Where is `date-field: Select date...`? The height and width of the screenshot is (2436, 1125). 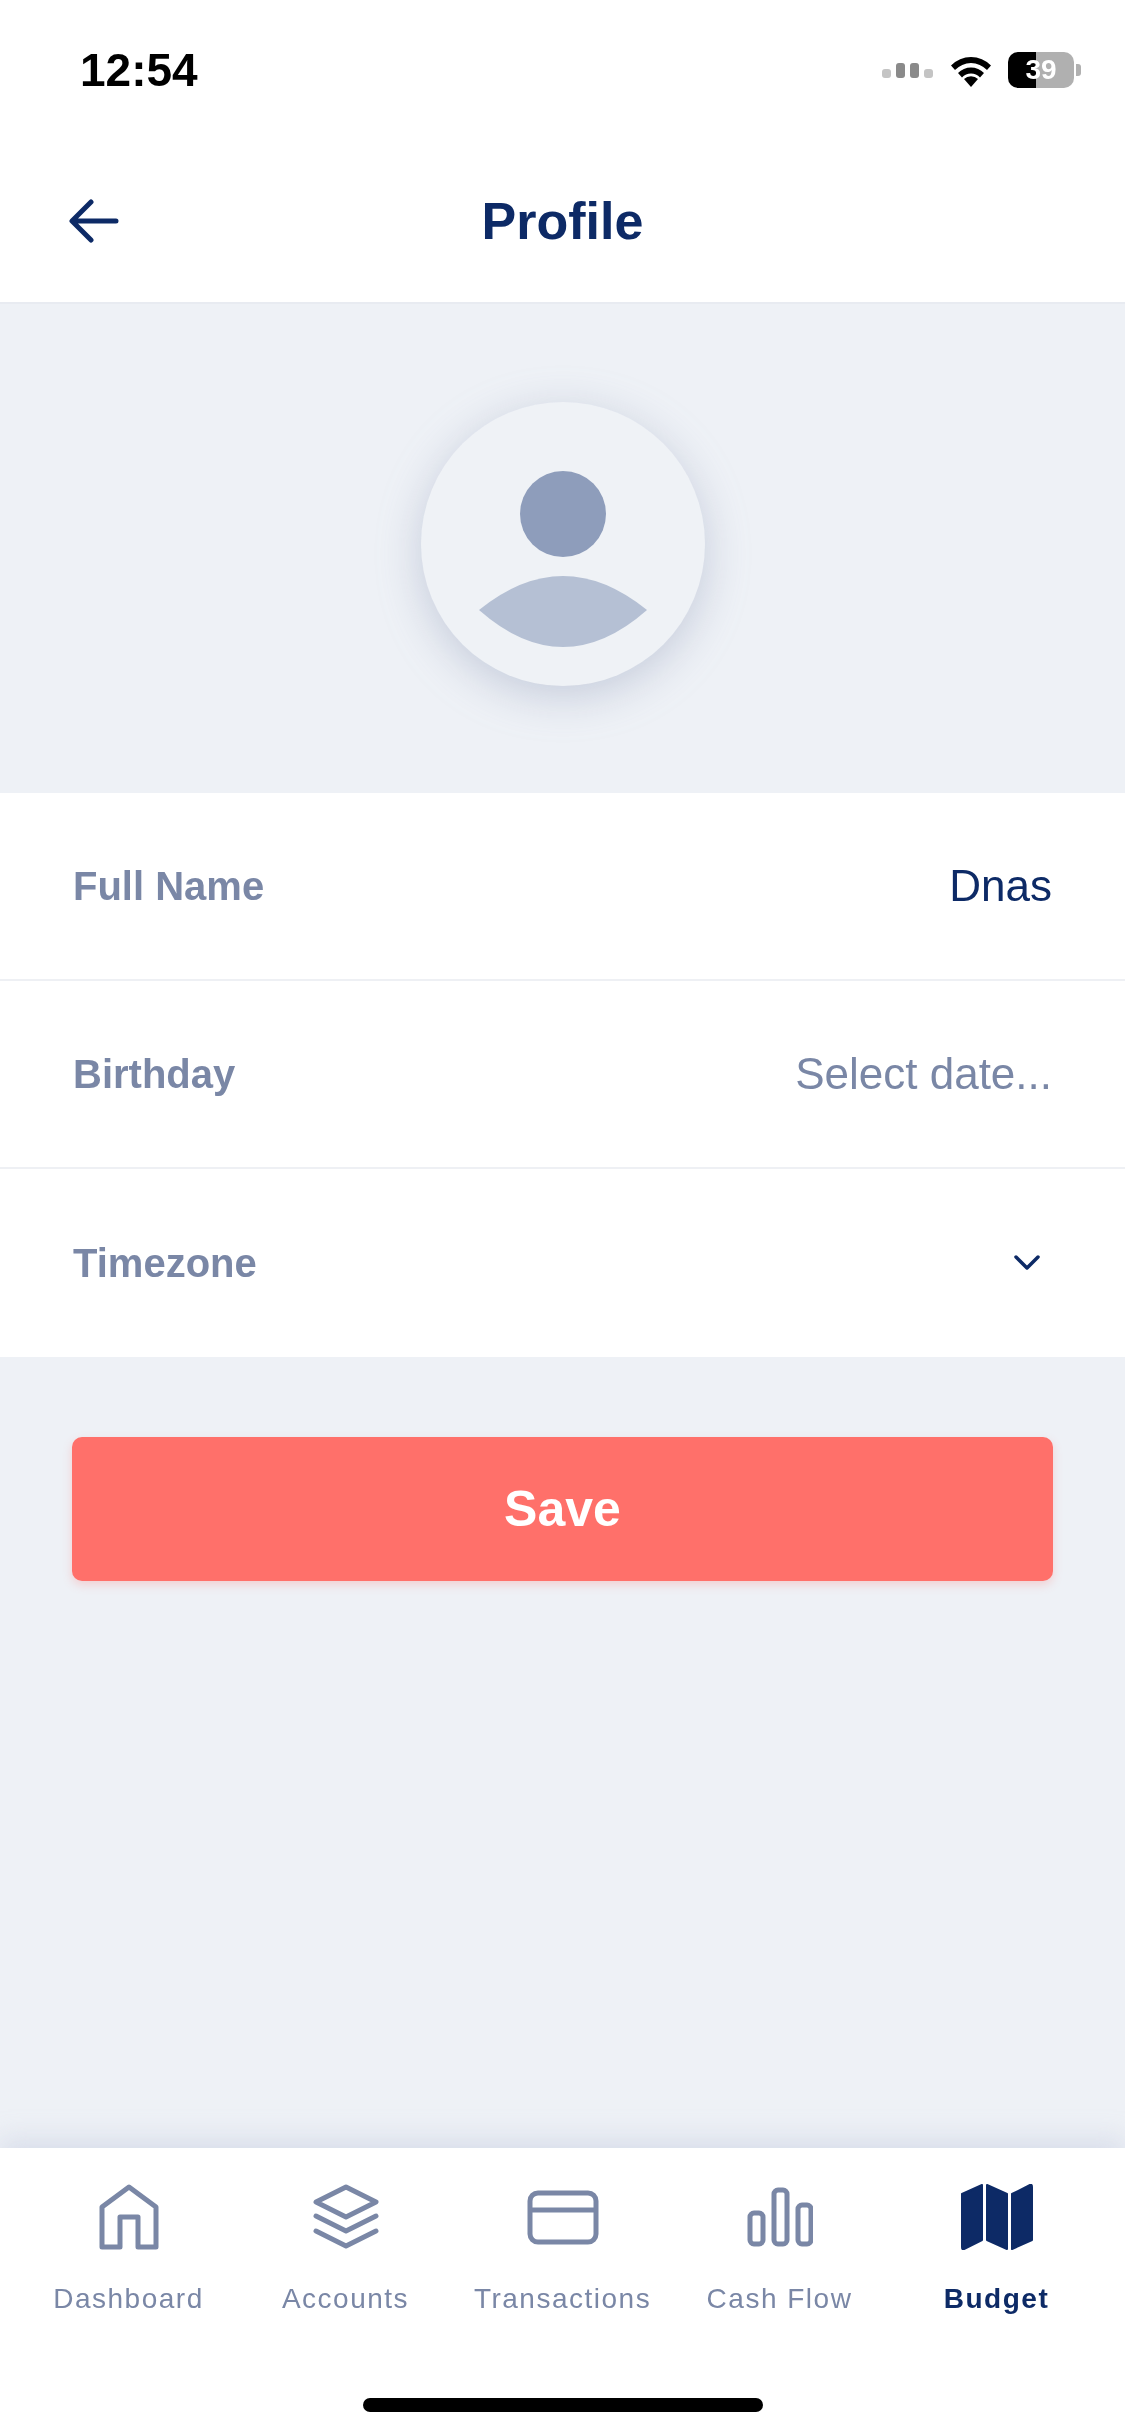
date-field: Select date... is located at coordinates (772, 1074).